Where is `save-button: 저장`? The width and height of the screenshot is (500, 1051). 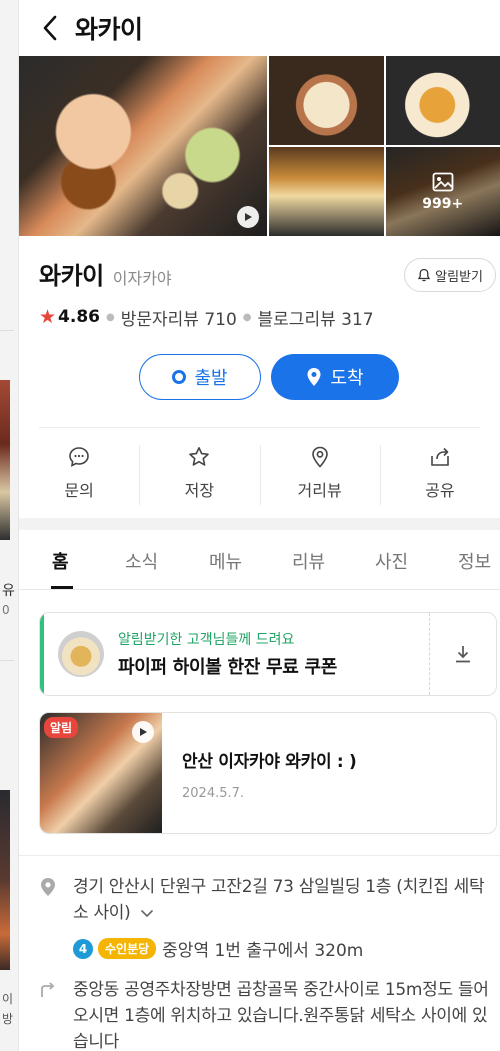
save-button: 저장 is located at coordinates (199, 475).